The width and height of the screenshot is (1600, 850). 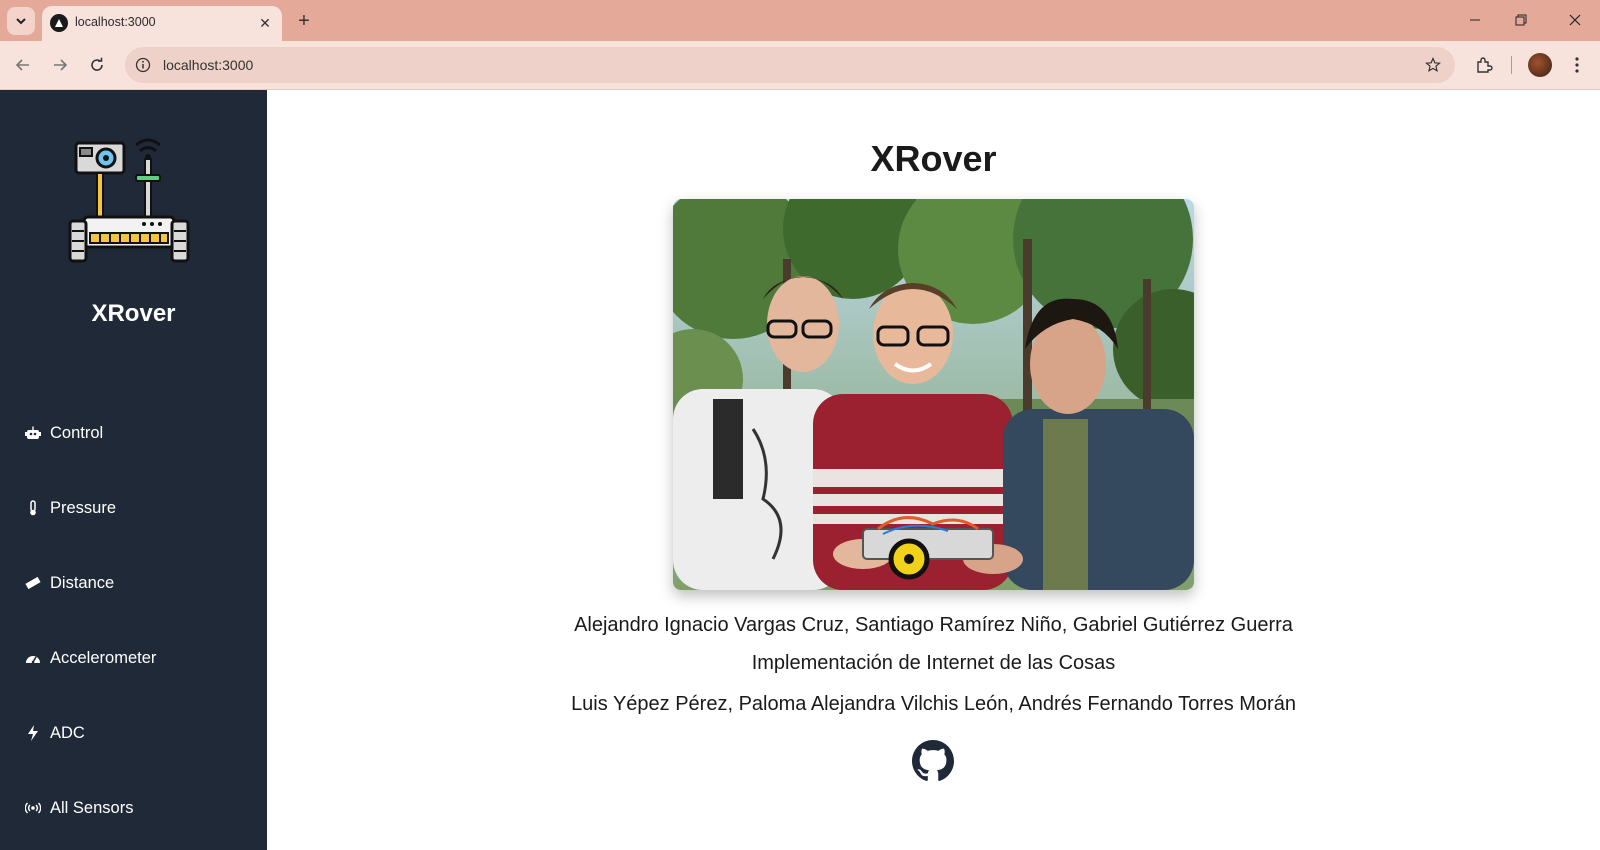 I want to click on page-title: XRover, so click(x=933, y=158).